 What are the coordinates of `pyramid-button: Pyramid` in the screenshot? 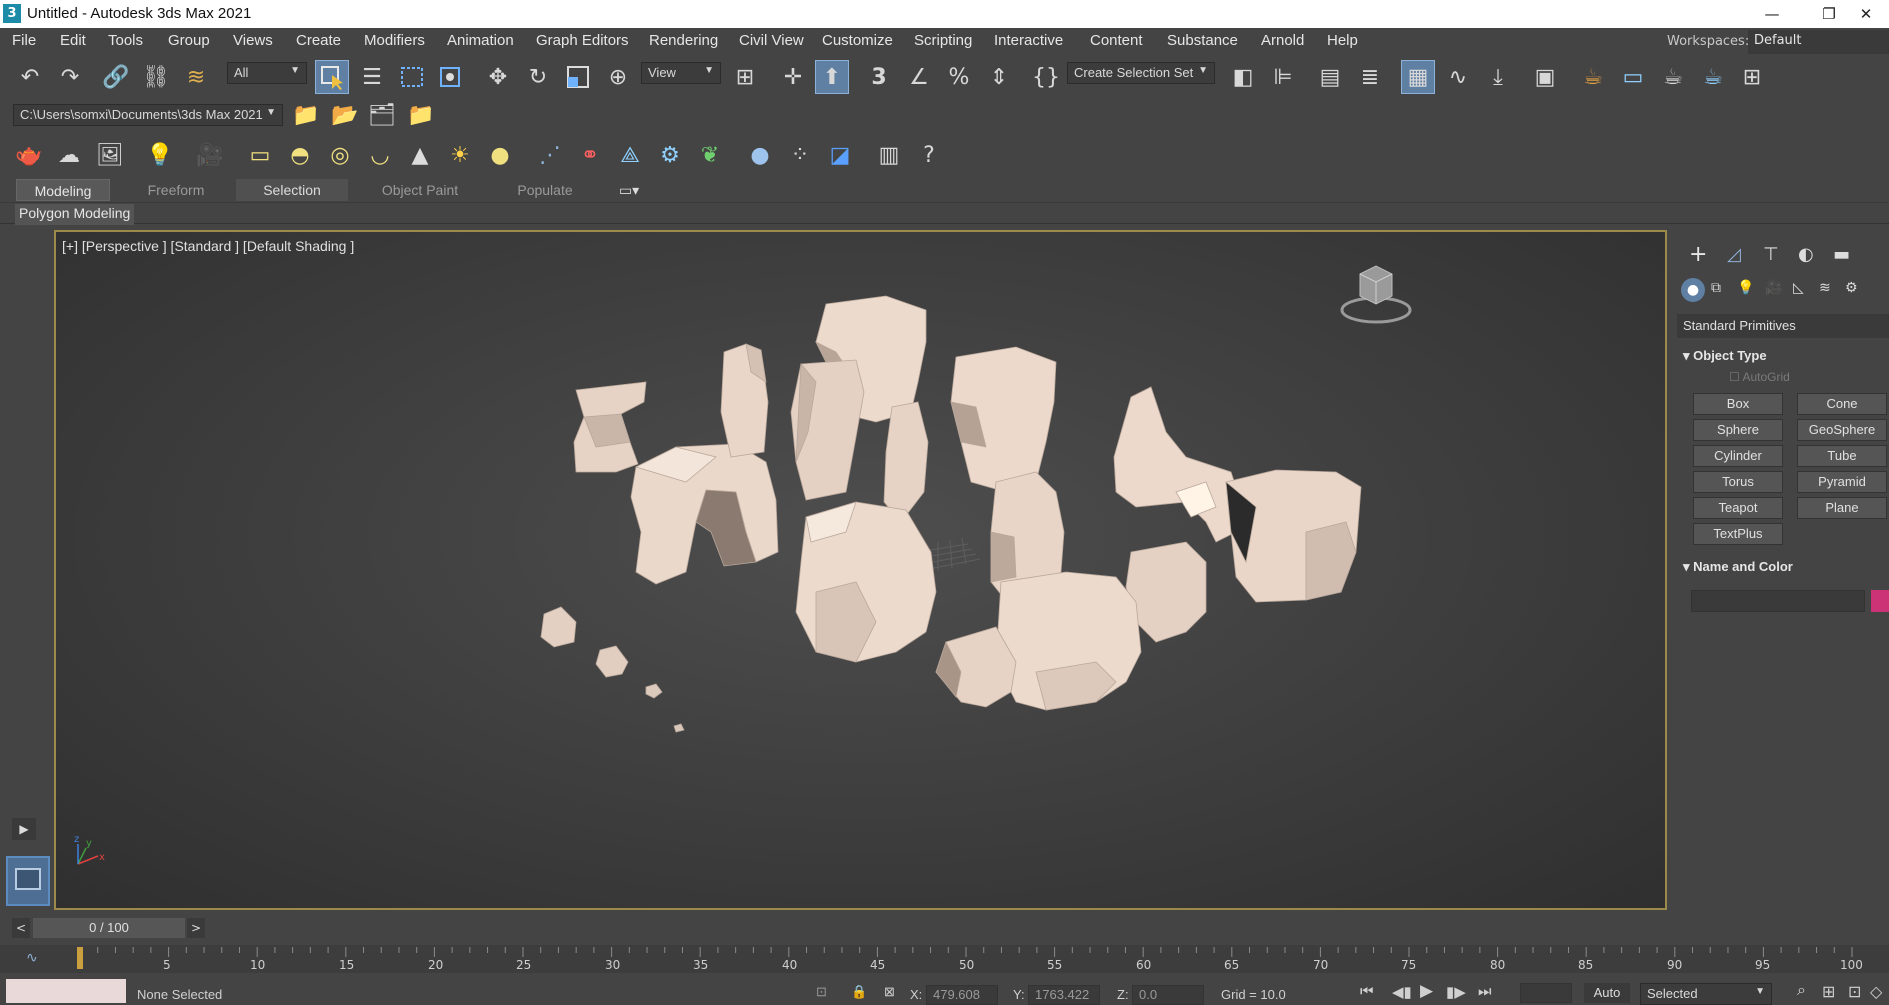 It's located at (1842, 482).